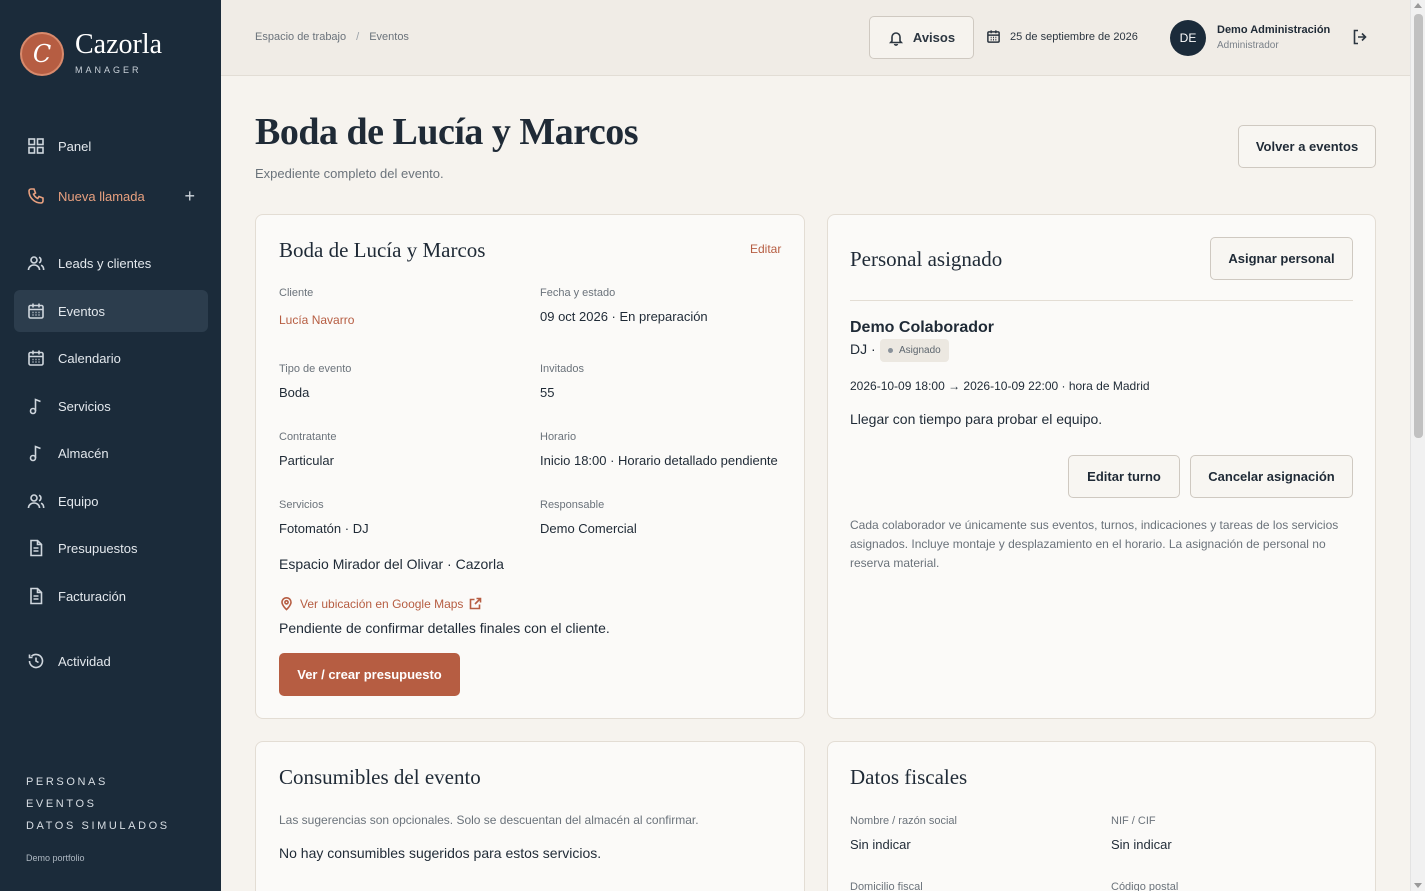 This screenshot has width=1425, height=891. What do you see at coordinates (562, 369) in the screenshot?
I see `field-label-invitados: Invitados` at bounding box center [562, 369].